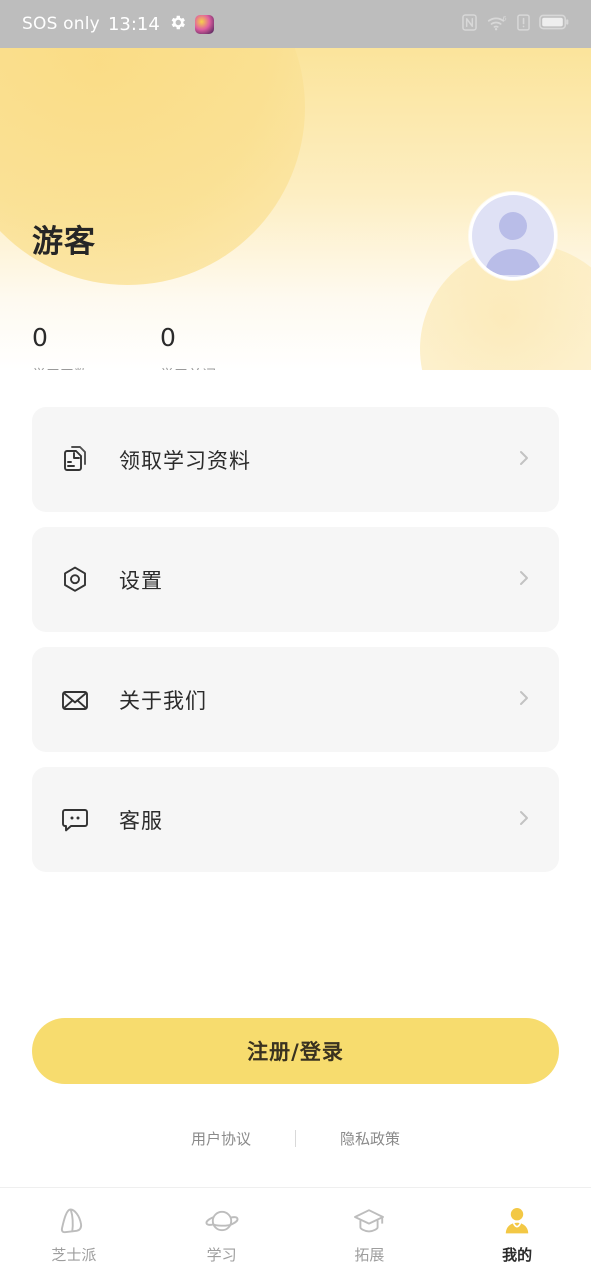 This screenshot has width=591, height=1280. I want to click on status-bar-left: SOS only 13:14, so click(118, 24).